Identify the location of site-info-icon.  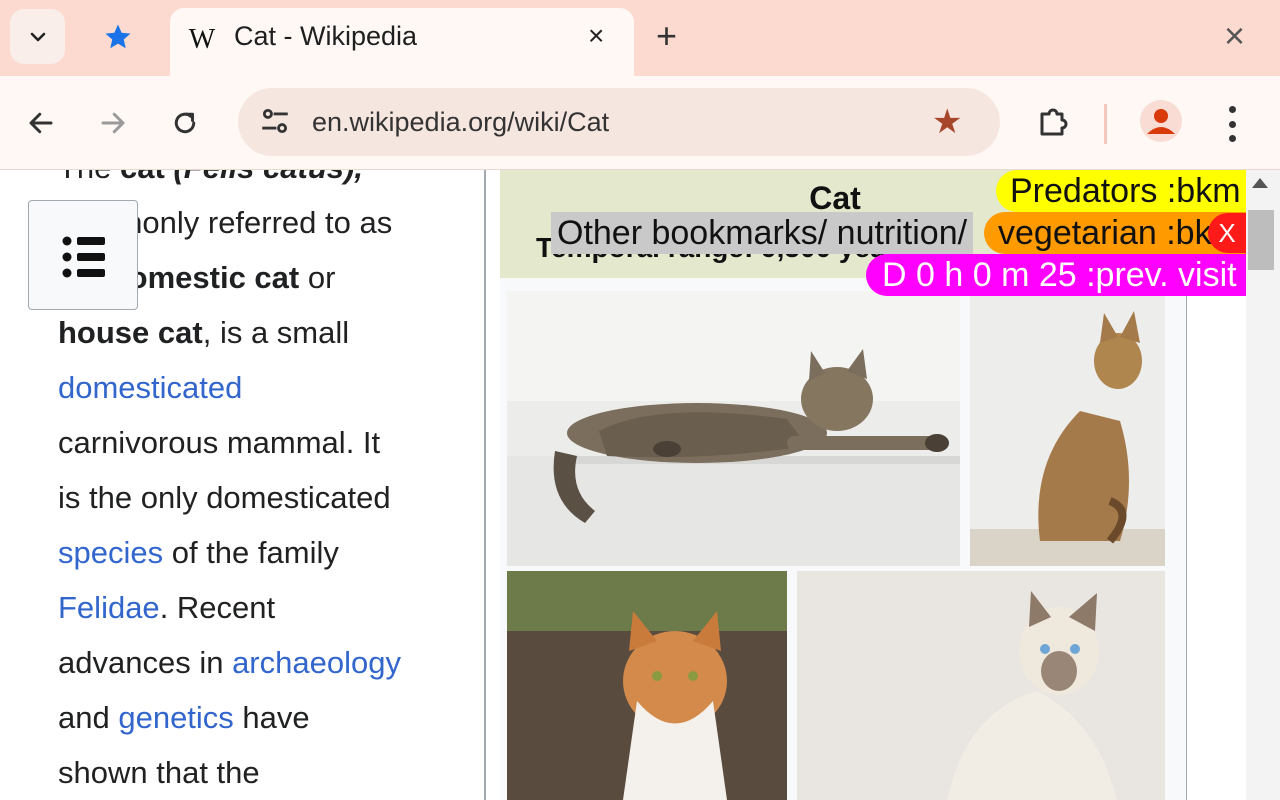
(275, 121).